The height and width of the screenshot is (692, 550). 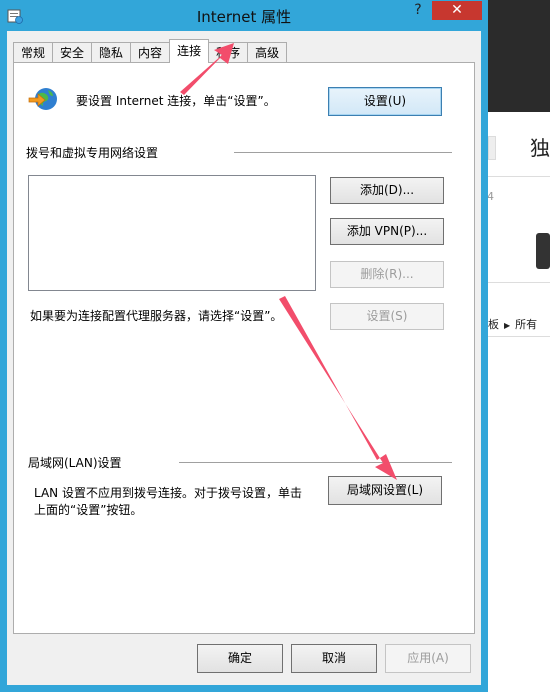 I want to click on ok-button: 确定, so click(x=240, y=658).